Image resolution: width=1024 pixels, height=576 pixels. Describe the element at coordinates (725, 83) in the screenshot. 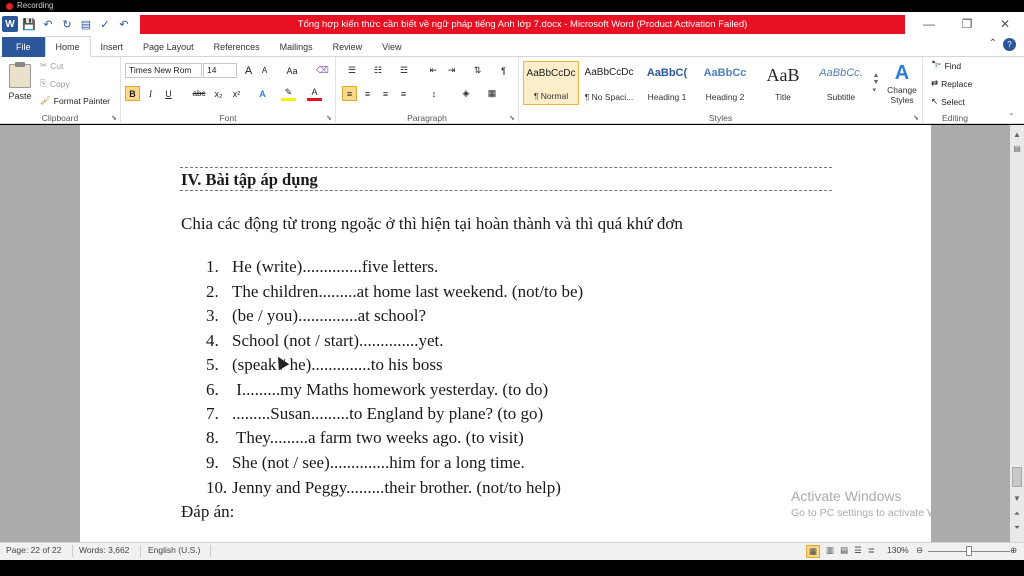

I see `style-heading-2: AaBbCc Heading 2` at that location.